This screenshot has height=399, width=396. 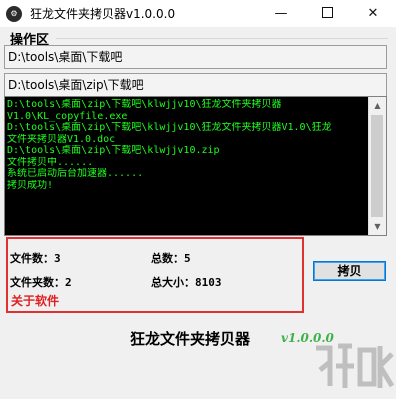 I want to click on total-label: 总数：, so click(x=167, y=258).